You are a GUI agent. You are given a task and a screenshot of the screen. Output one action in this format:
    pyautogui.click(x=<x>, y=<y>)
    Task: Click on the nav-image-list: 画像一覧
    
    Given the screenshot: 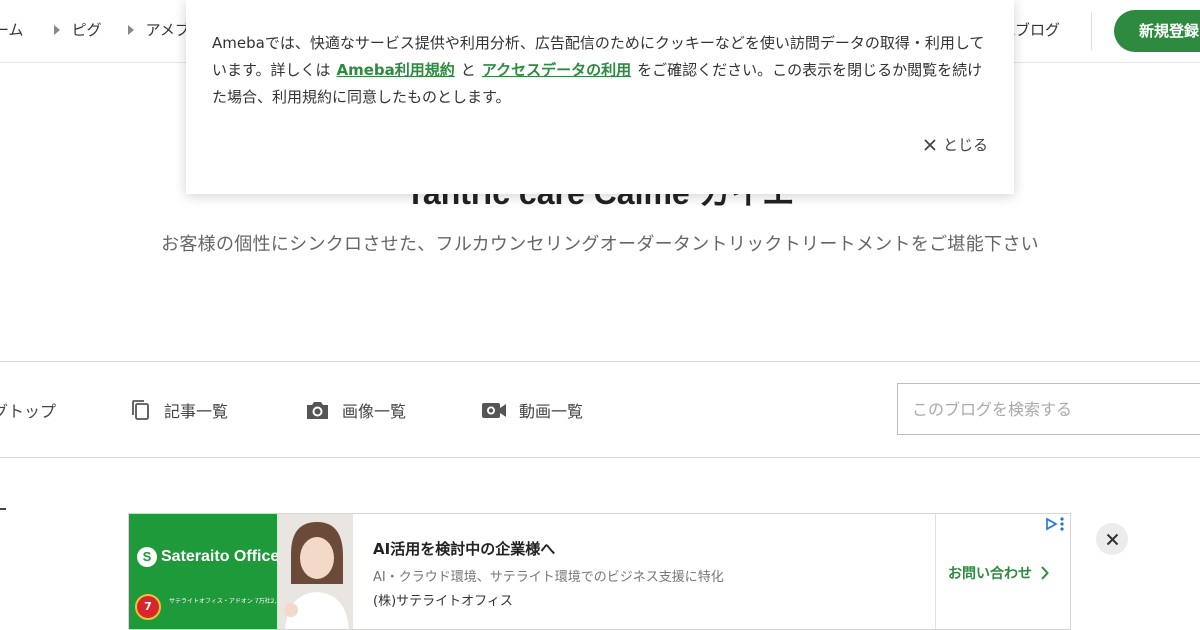 What is the action you would take?
    pyautogui.click(x=355, y=410)
    